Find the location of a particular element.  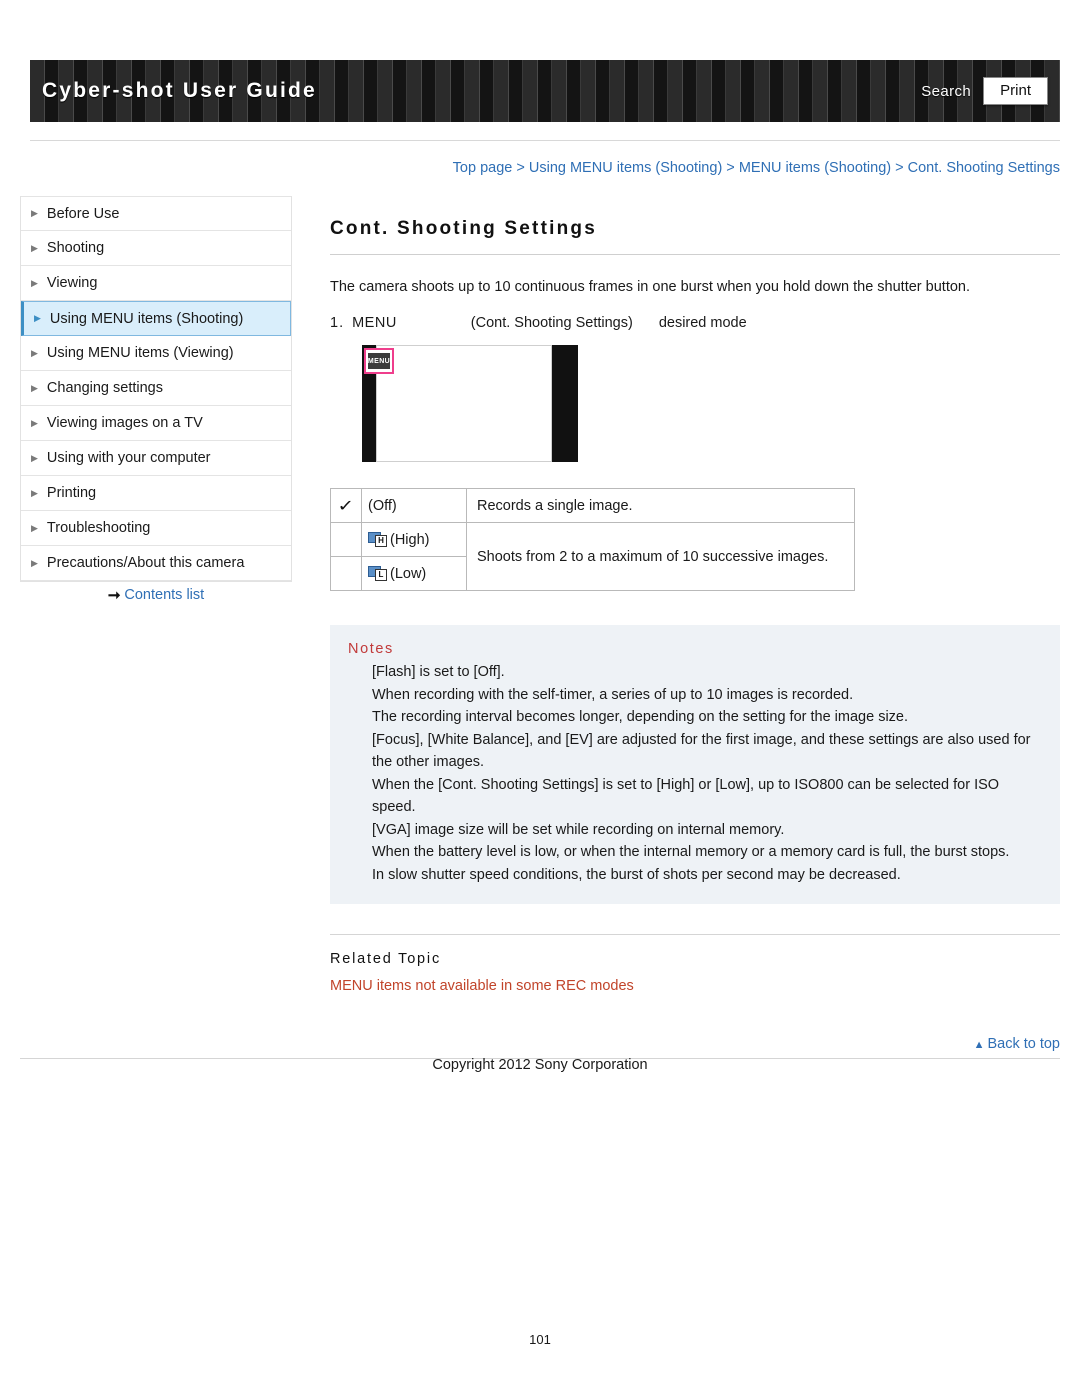

illustration-right-band is located at coordinates (565, 404).